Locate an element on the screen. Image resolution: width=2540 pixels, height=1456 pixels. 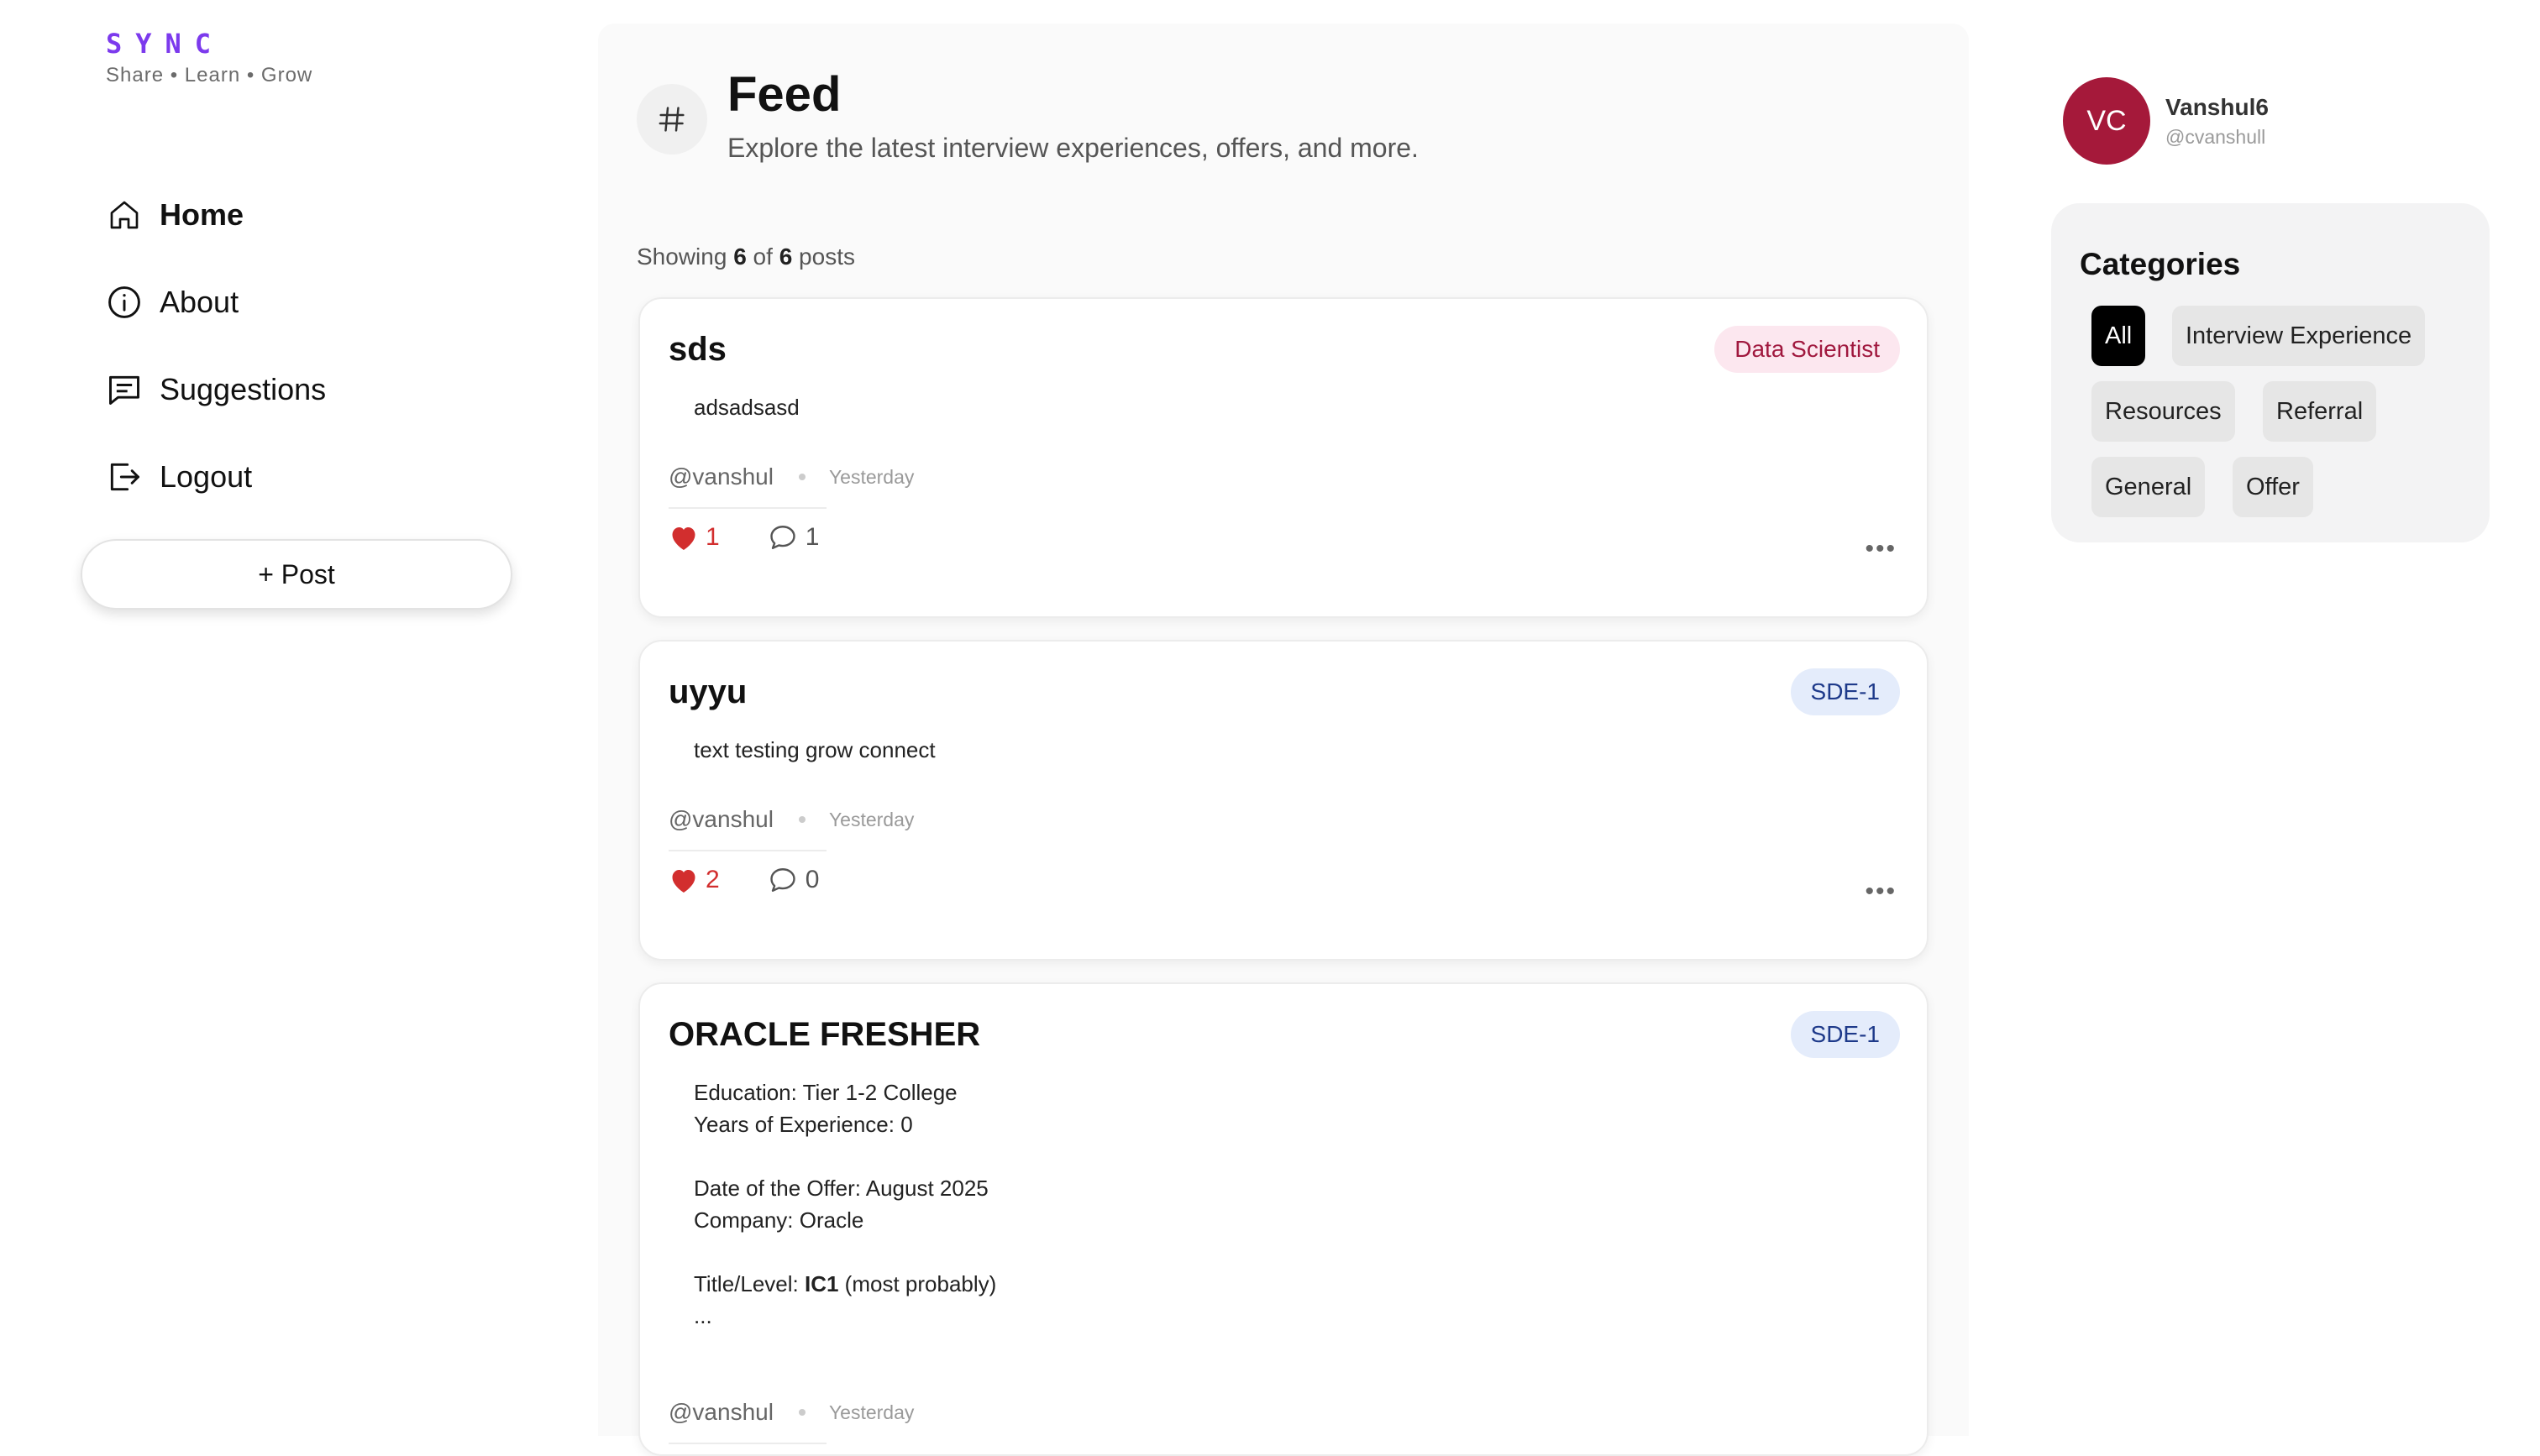
post-body: text testing grow connect is located at coordinates (815, 749).